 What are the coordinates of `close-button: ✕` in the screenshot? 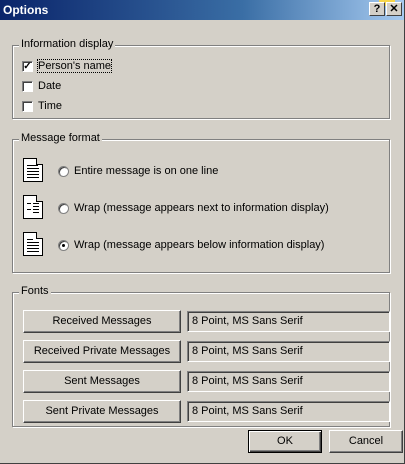 It's located at (394, 9).